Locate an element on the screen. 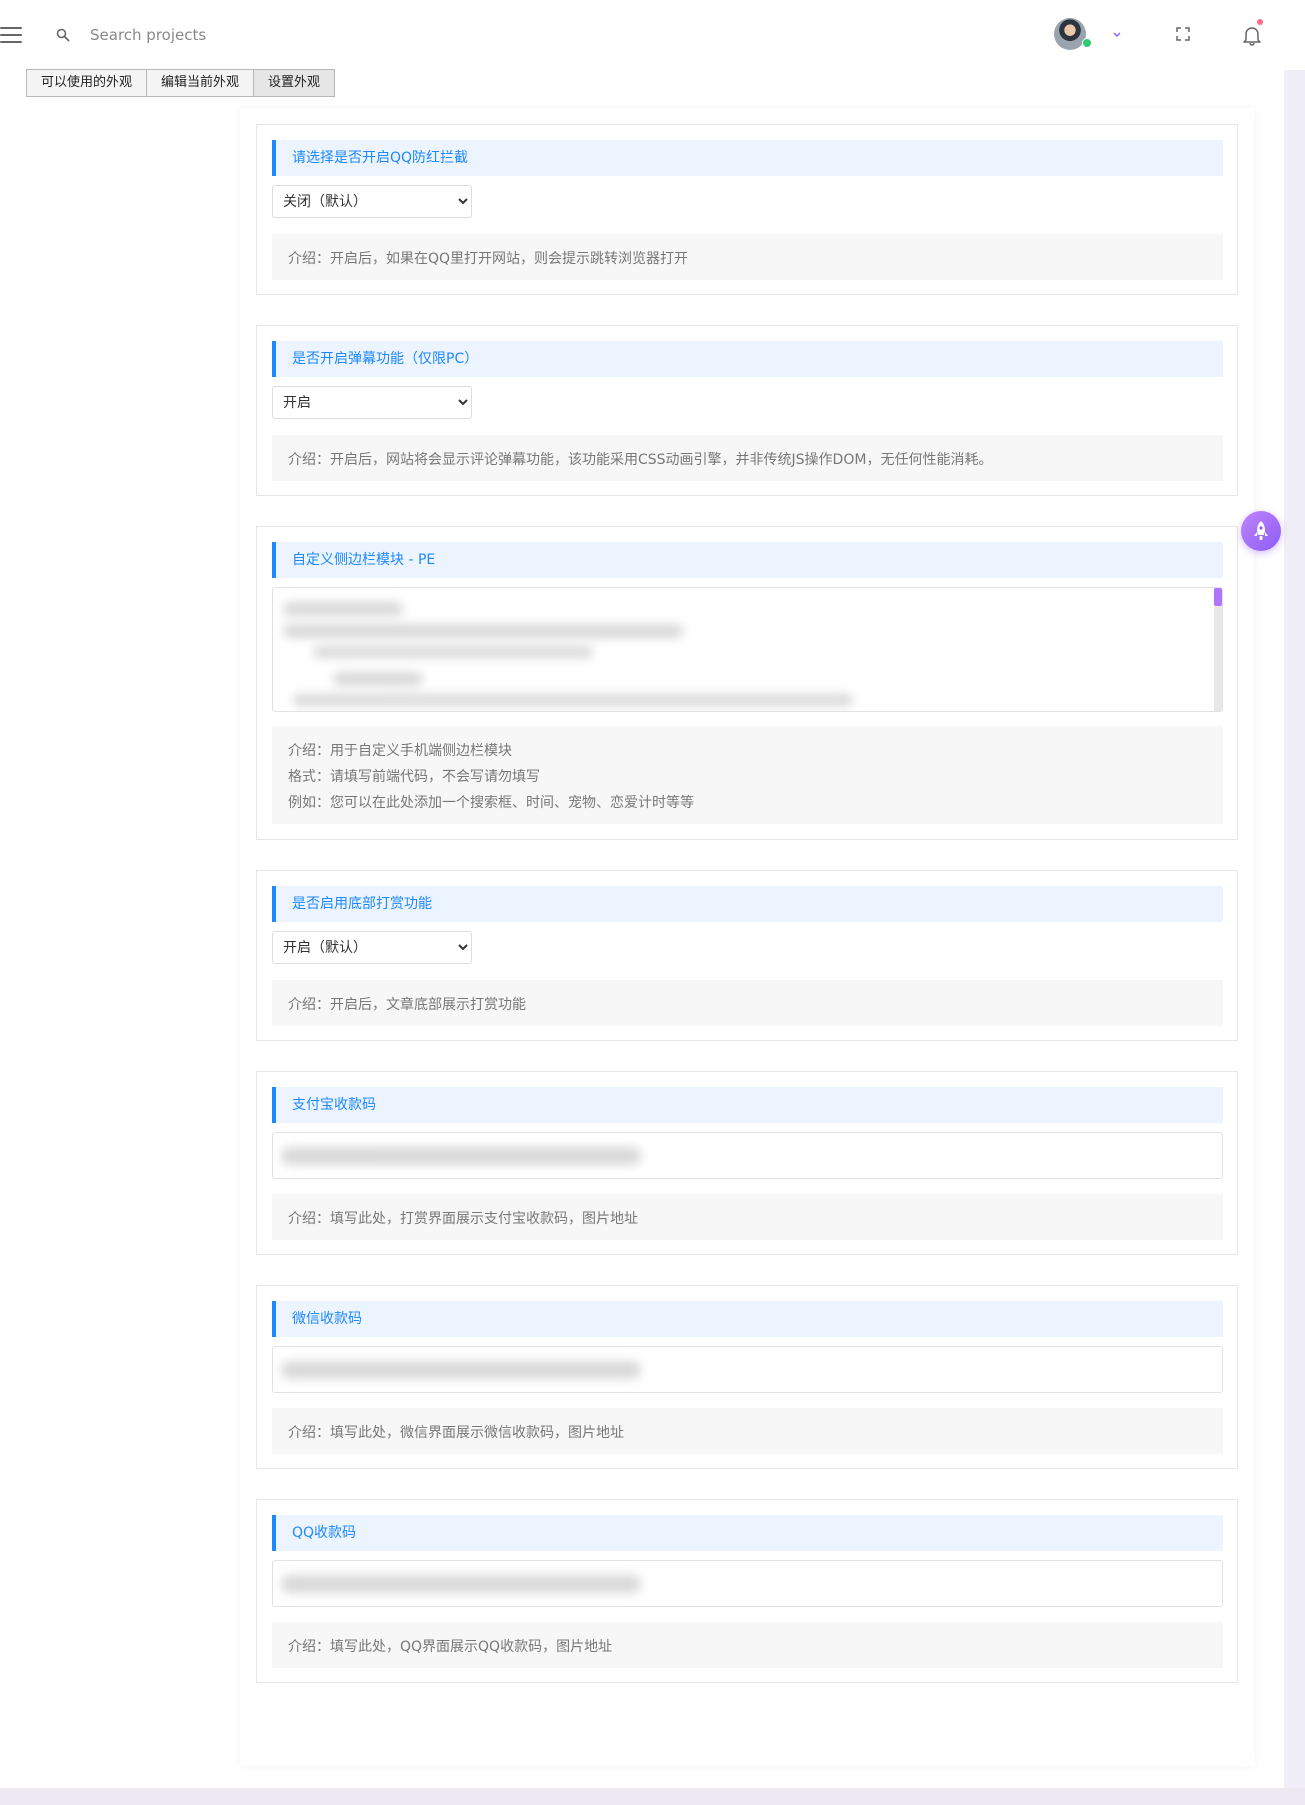 The height and width of the screenshot is (1805, 1305). qq-anti-block-select: 关闭（默认） is located at coordinates (372, 201).